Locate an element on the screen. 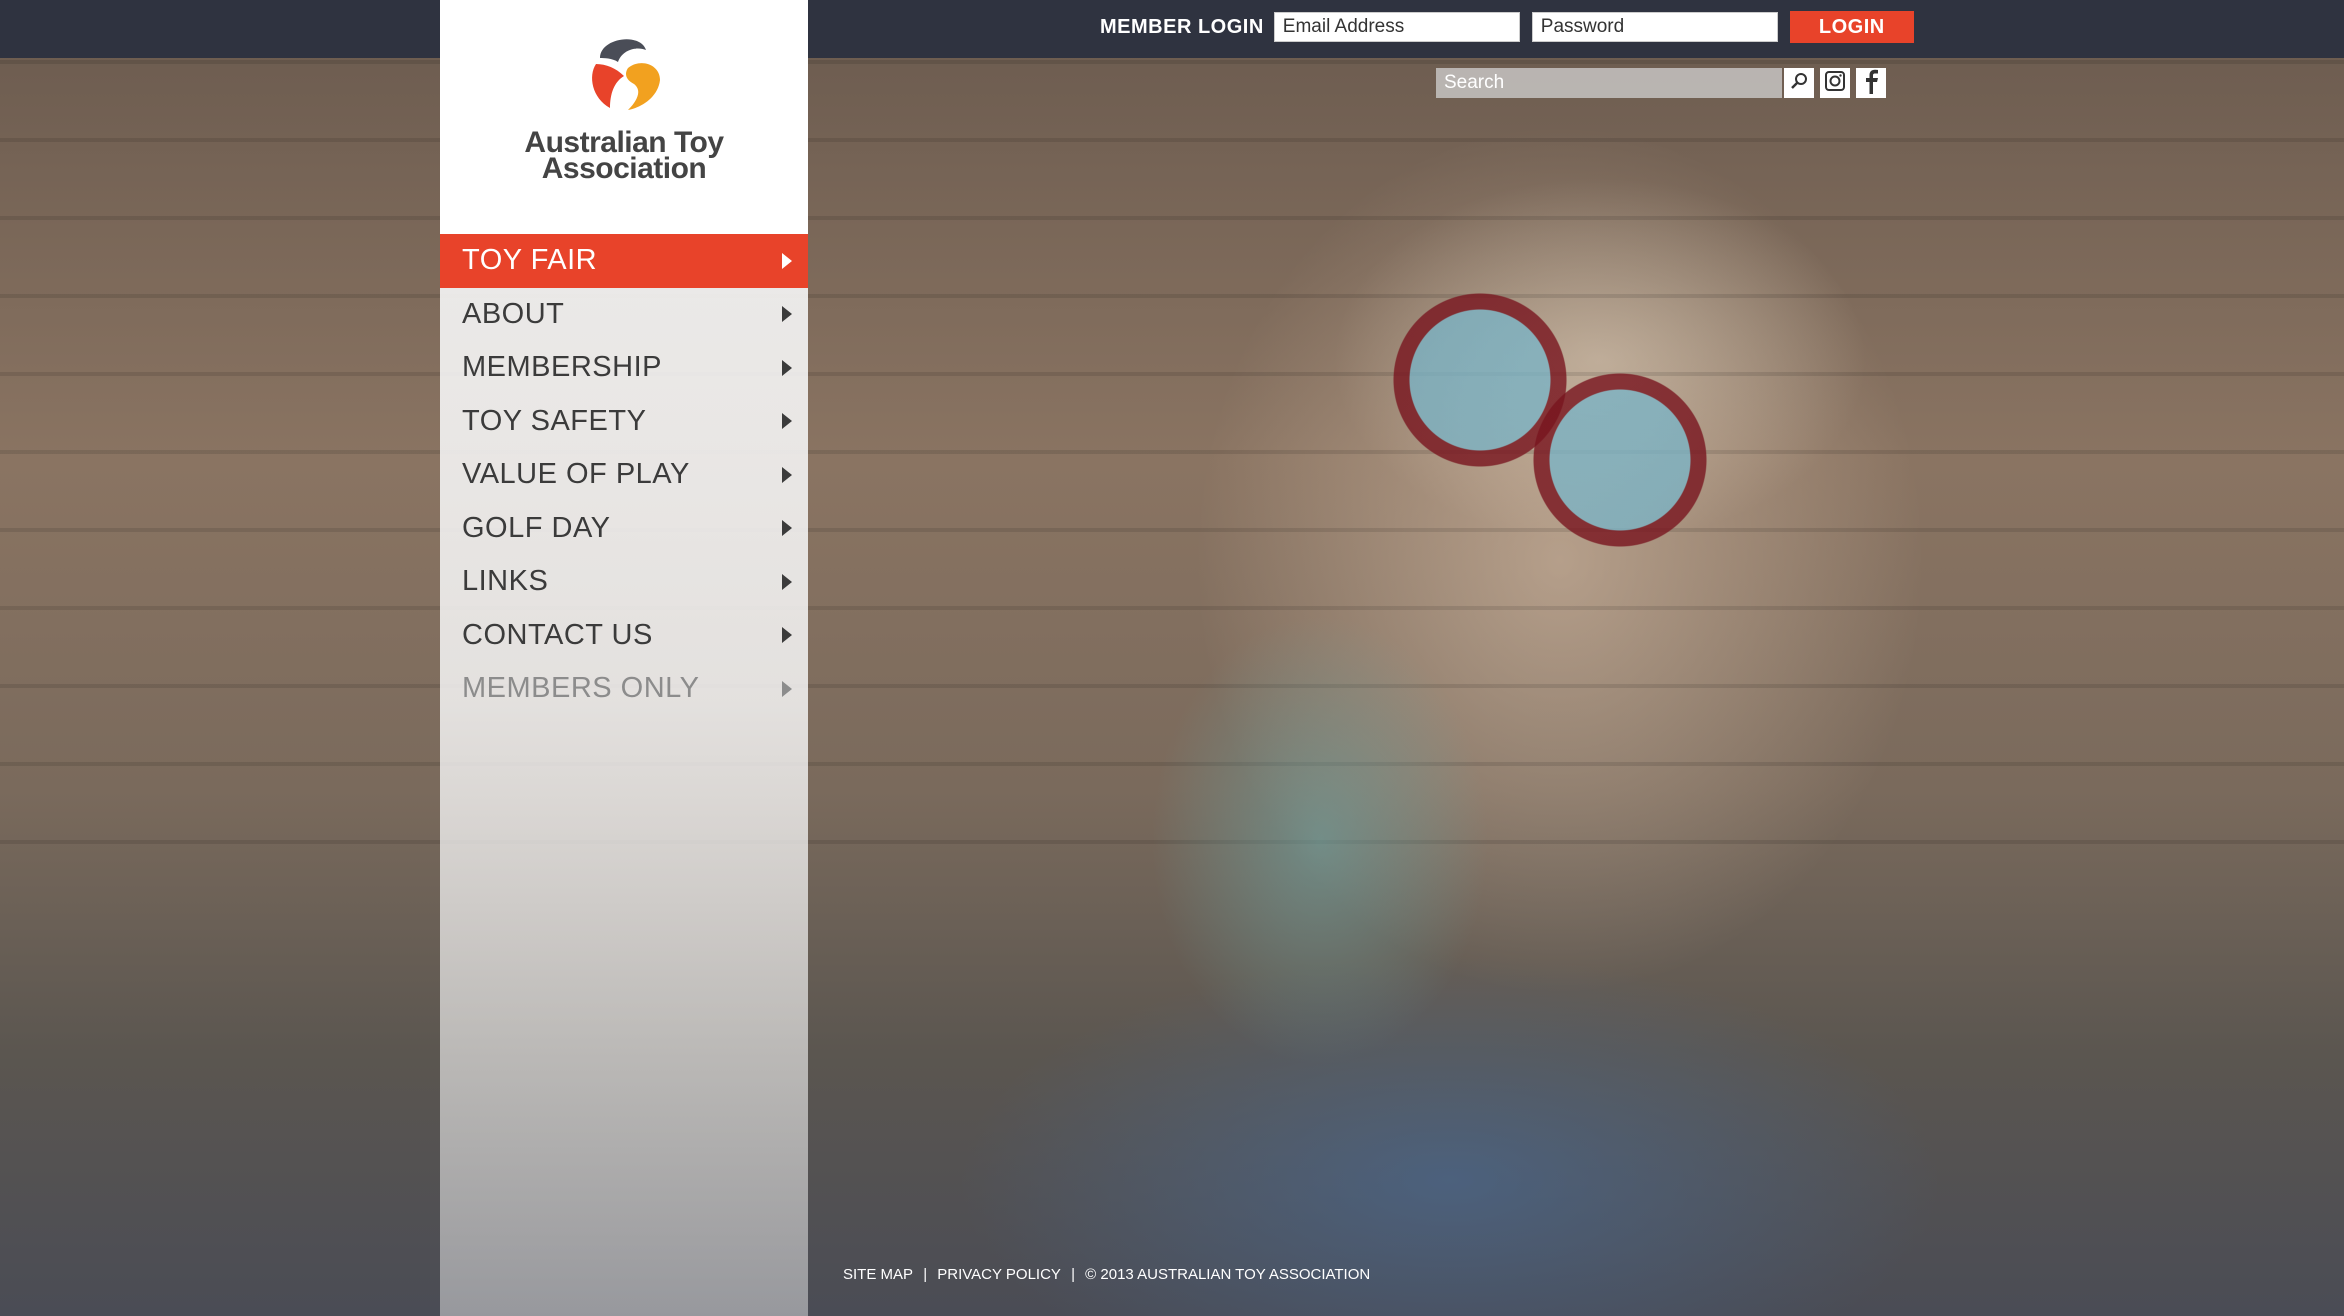 The width and height of the screenshot is (2344, 1316). nav-item-label: MEMBERS ONLY is located at coordinates (581, 688).